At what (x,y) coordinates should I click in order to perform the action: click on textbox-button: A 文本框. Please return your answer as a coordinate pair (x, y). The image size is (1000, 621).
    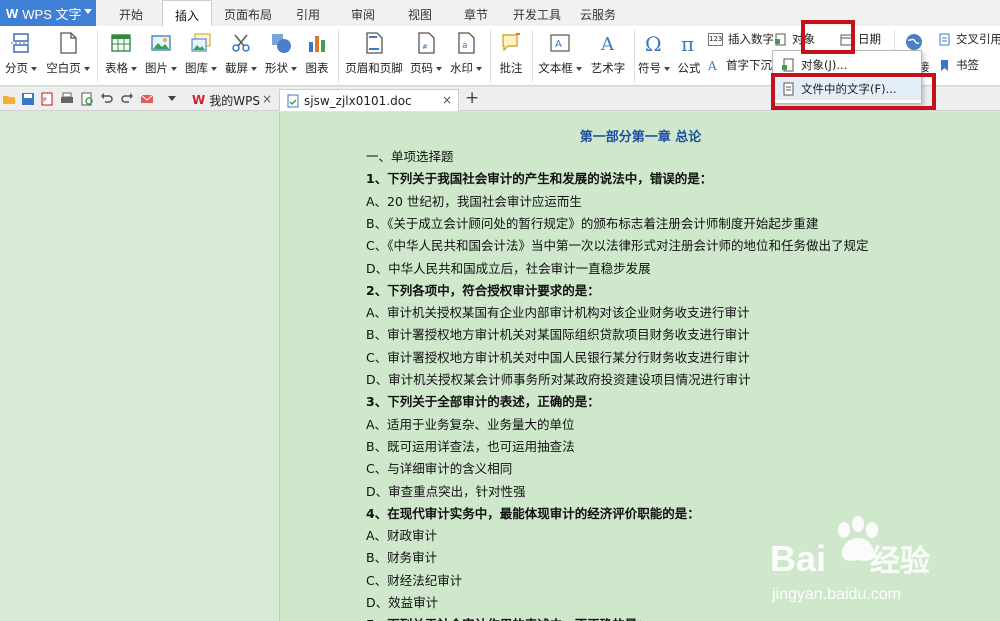
    Looking at the image, I should click on (560, 56).